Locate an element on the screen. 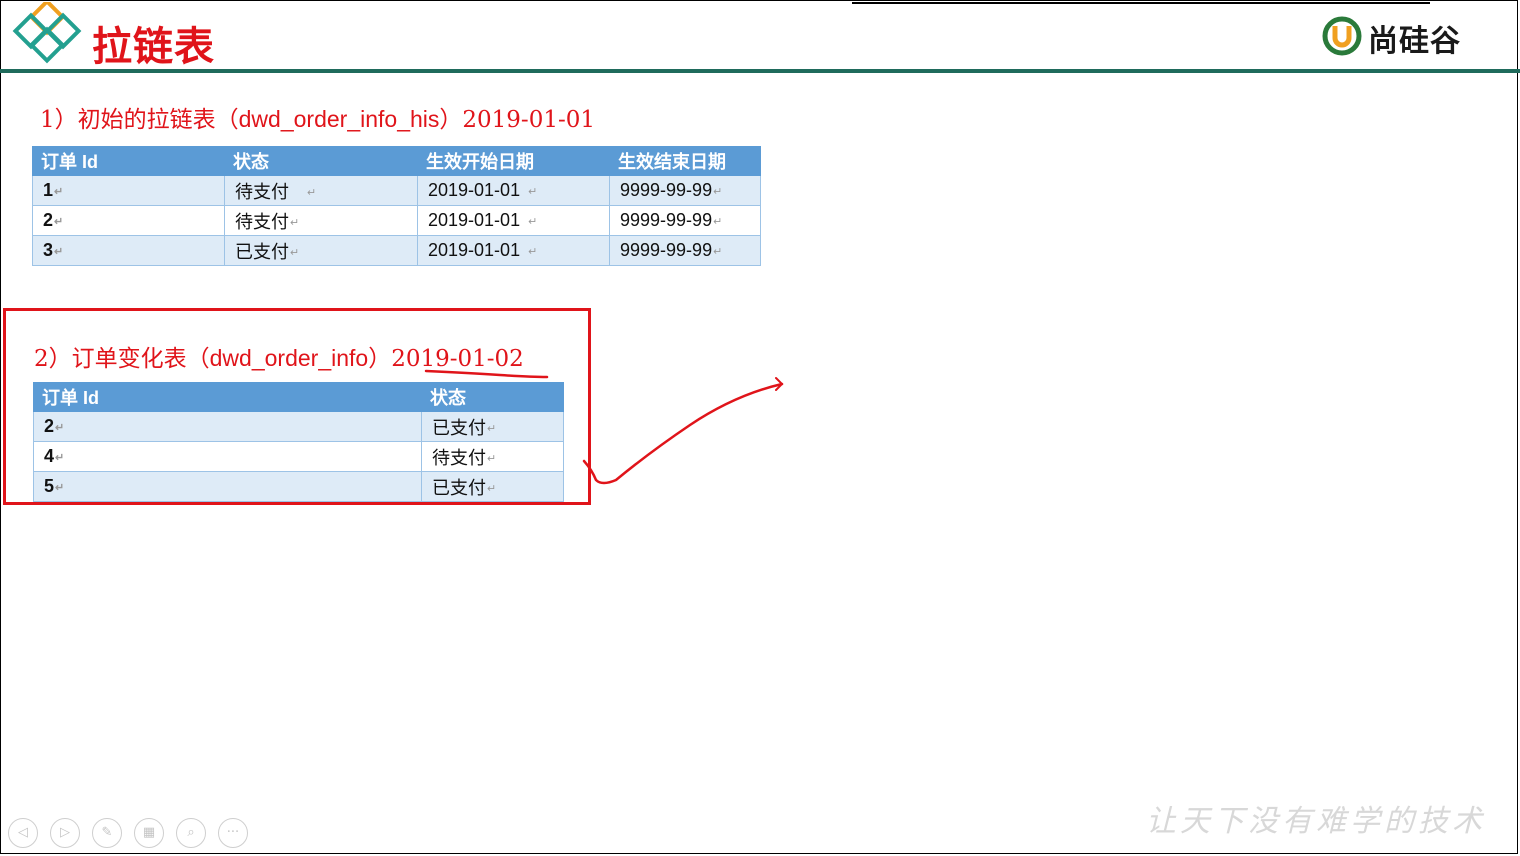  next-icon: ▷ is located at coordinates (65, 833).